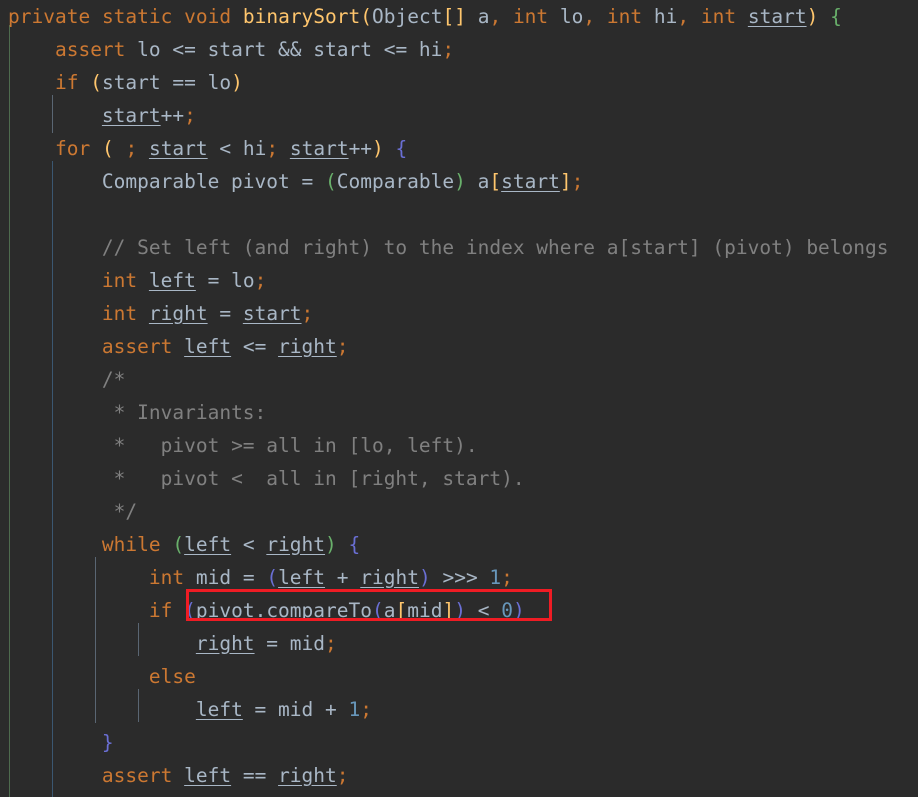 The height and width of the screenshot is (797, 918). Describe the element at coordinates (319, 478) in the screenshot. I see `token-cm: * pivot < all in [right, start).` at that location.